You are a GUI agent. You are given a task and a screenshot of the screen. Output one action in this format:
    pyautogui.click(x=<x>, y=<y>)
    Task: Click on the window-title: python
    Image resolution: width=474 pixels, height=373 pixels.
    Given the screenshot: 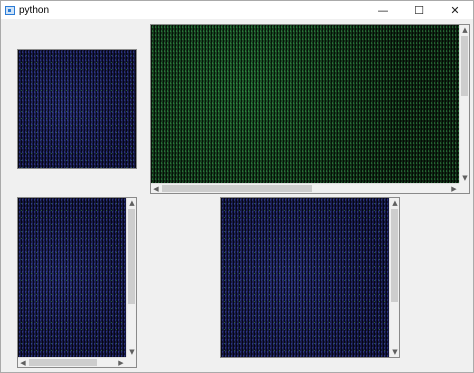 What is the action you would take?
    pyautogui.click(x=34, y=10)
    